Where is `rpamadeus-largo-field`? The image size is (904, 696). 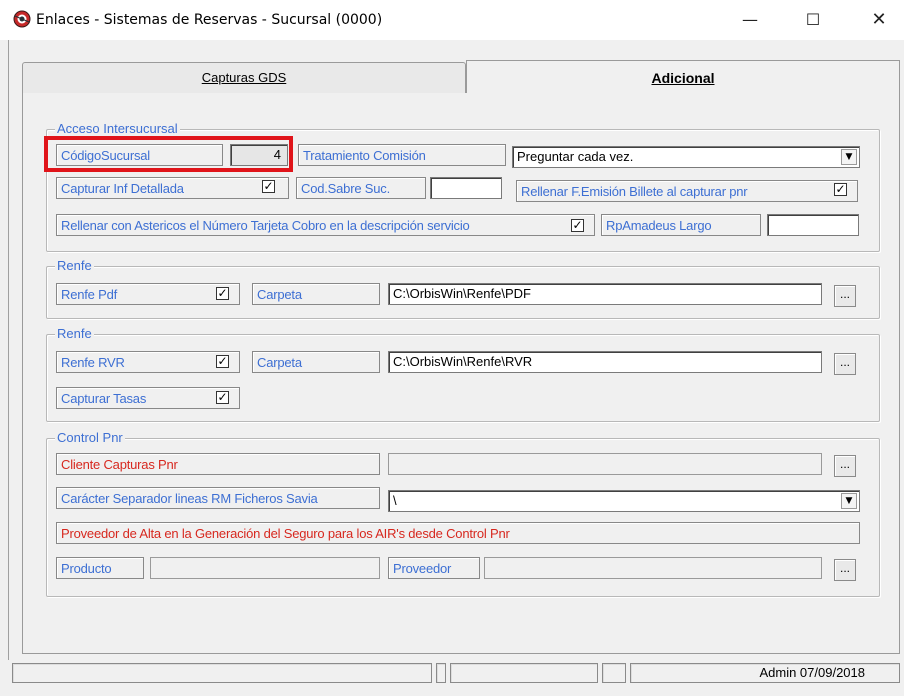
rpamadeus-largo-field is located at coordinates (813, 225).